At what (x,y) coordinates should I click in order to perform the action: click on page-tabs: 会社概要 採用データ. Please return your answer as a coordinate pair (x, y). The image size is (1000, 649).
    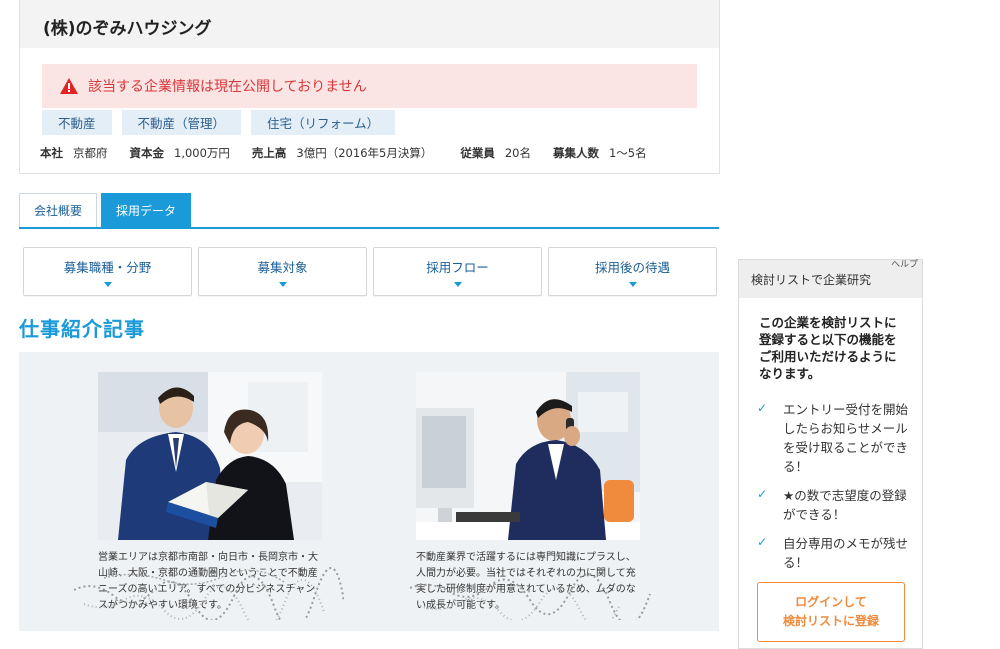
    Looking at the image, I should click on (107, 210).